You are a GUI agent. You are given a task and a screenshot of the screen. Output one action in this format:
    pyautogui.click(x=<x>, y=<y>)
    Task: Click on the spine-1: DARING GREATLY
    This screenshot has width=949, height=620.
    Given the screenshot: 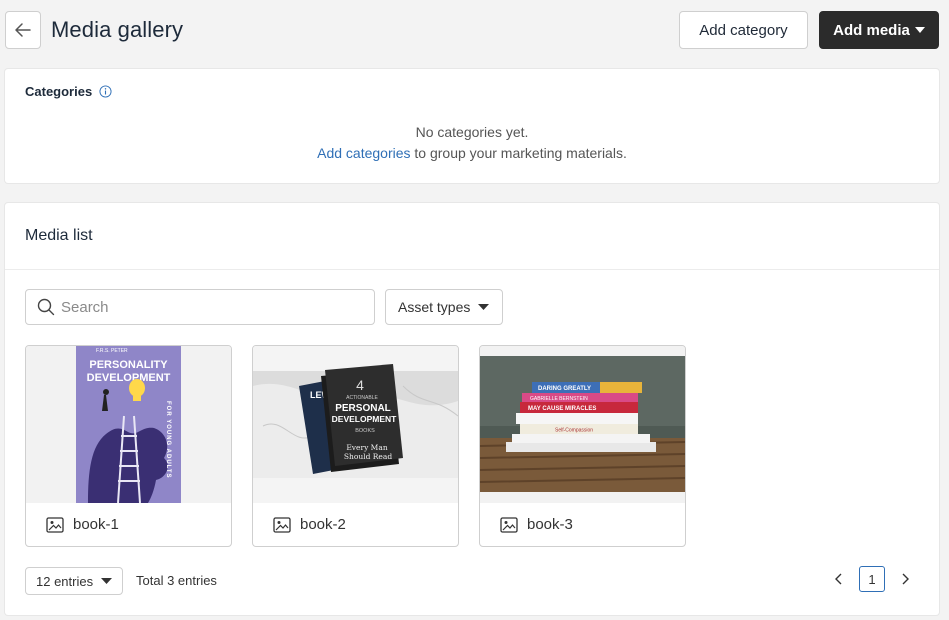 What is the action you would take?
    pyautogui.click(x=564, y=389)
    